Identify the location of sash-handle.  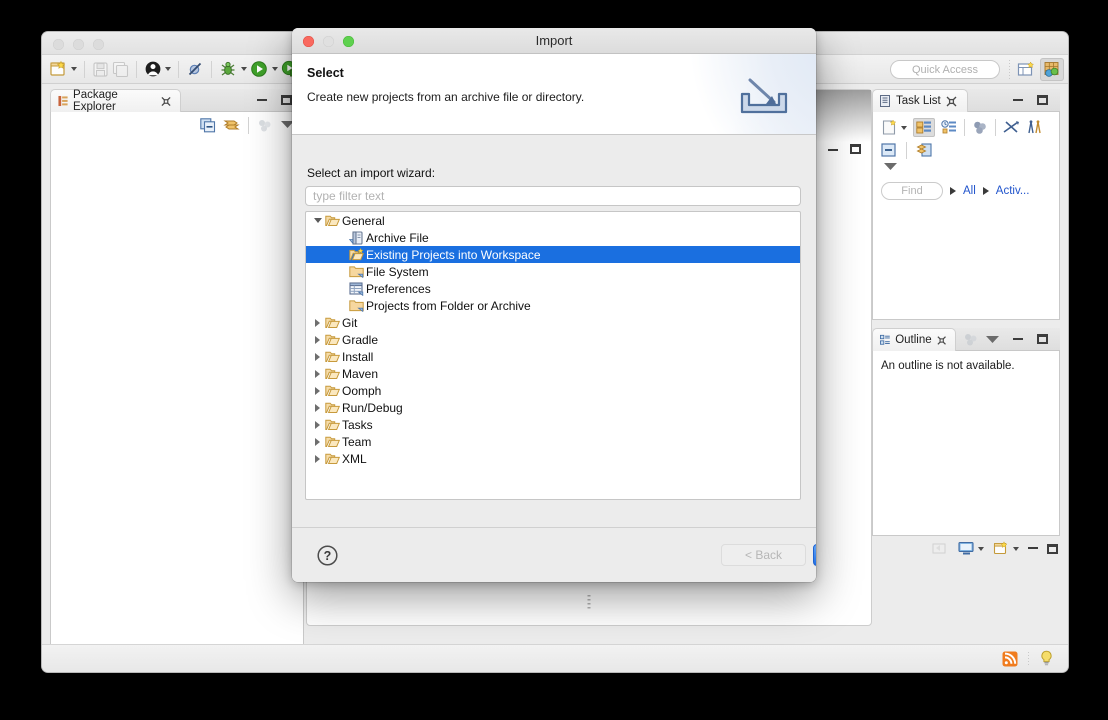
(589, 603).